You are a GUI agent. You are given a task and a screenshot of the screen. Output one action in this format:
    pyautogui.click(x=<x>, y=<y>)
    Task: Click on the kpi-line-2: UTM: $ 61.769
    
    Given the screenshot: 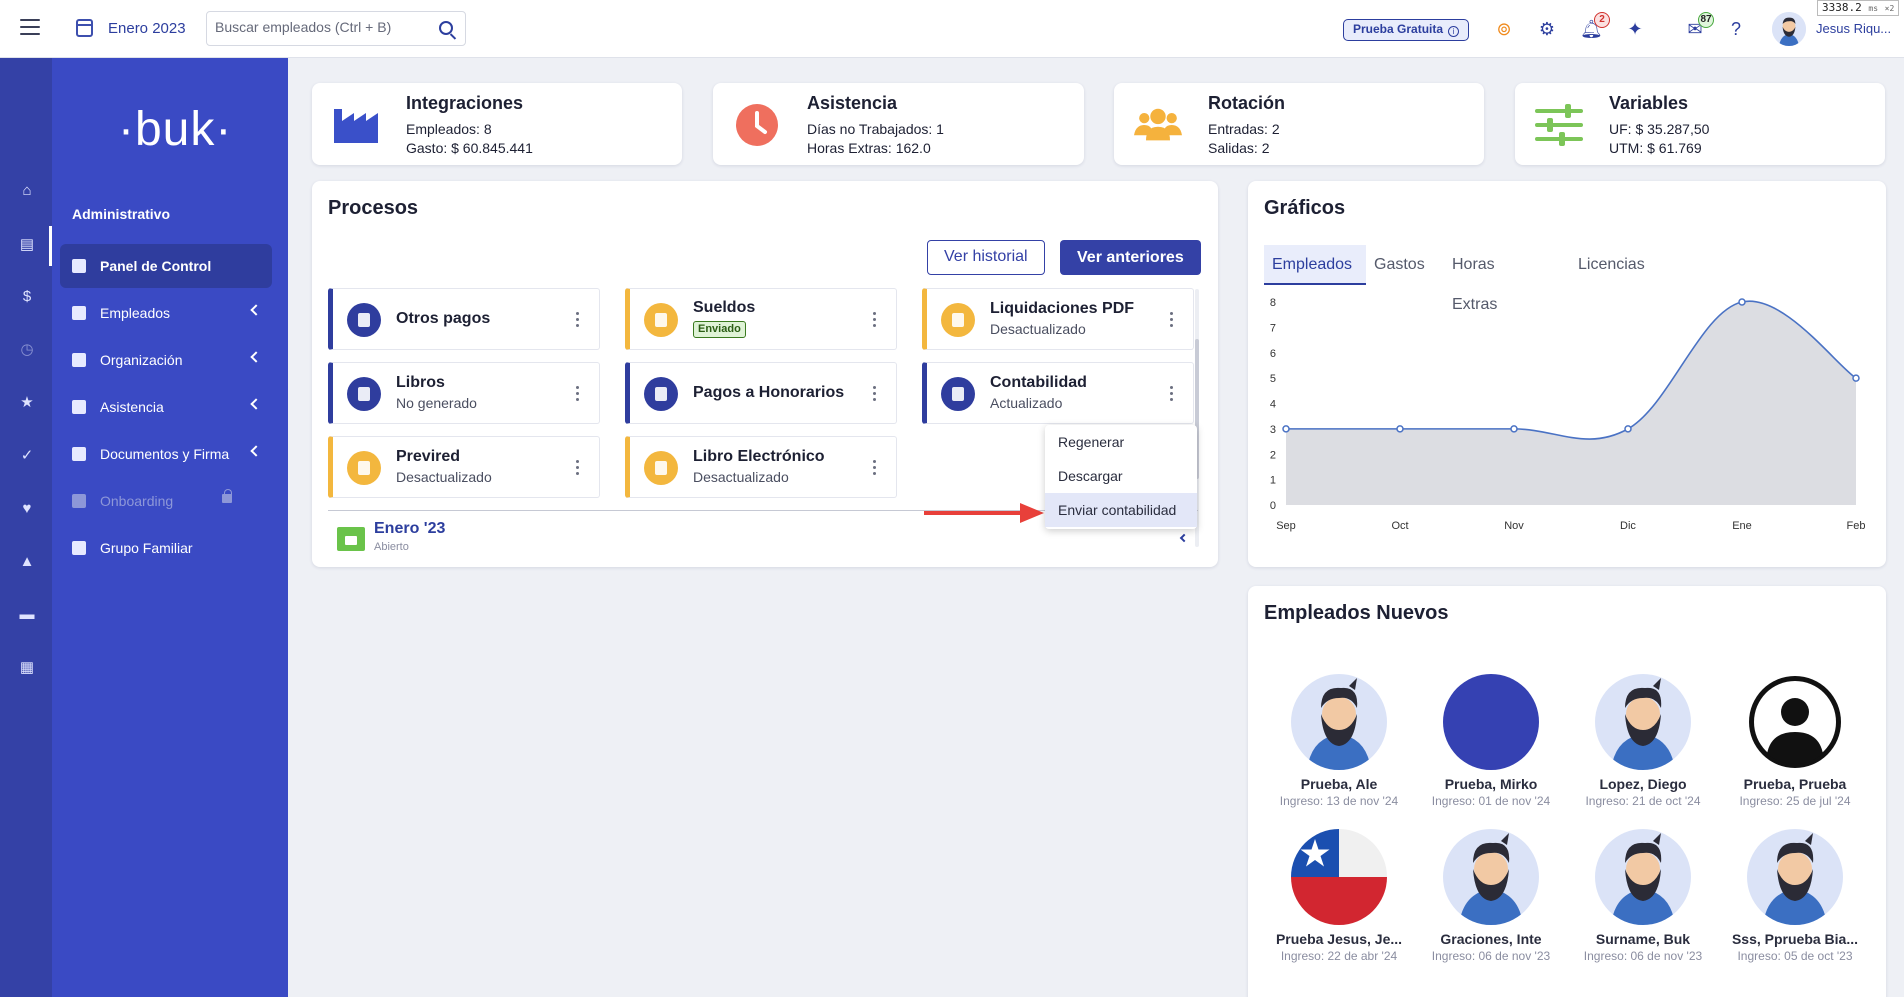 What is the action you would take?
    pyautogui.click(x=1655, y=148)
    